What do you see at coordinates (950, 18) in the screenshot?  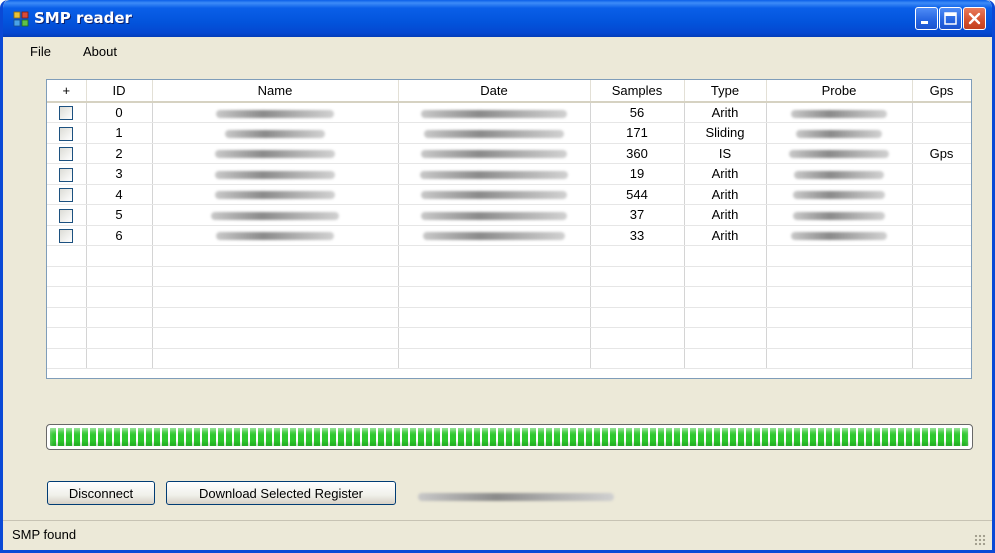 I see `maximize-button` at bounding box center [950, 18].